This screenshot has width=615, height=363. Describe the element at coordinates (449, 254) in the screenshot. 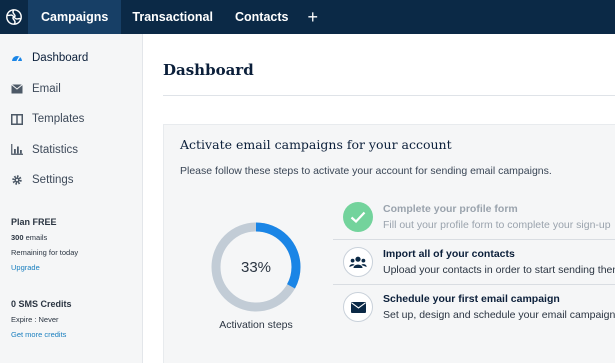

I see `step-title: Import all of your contacts` at that location.